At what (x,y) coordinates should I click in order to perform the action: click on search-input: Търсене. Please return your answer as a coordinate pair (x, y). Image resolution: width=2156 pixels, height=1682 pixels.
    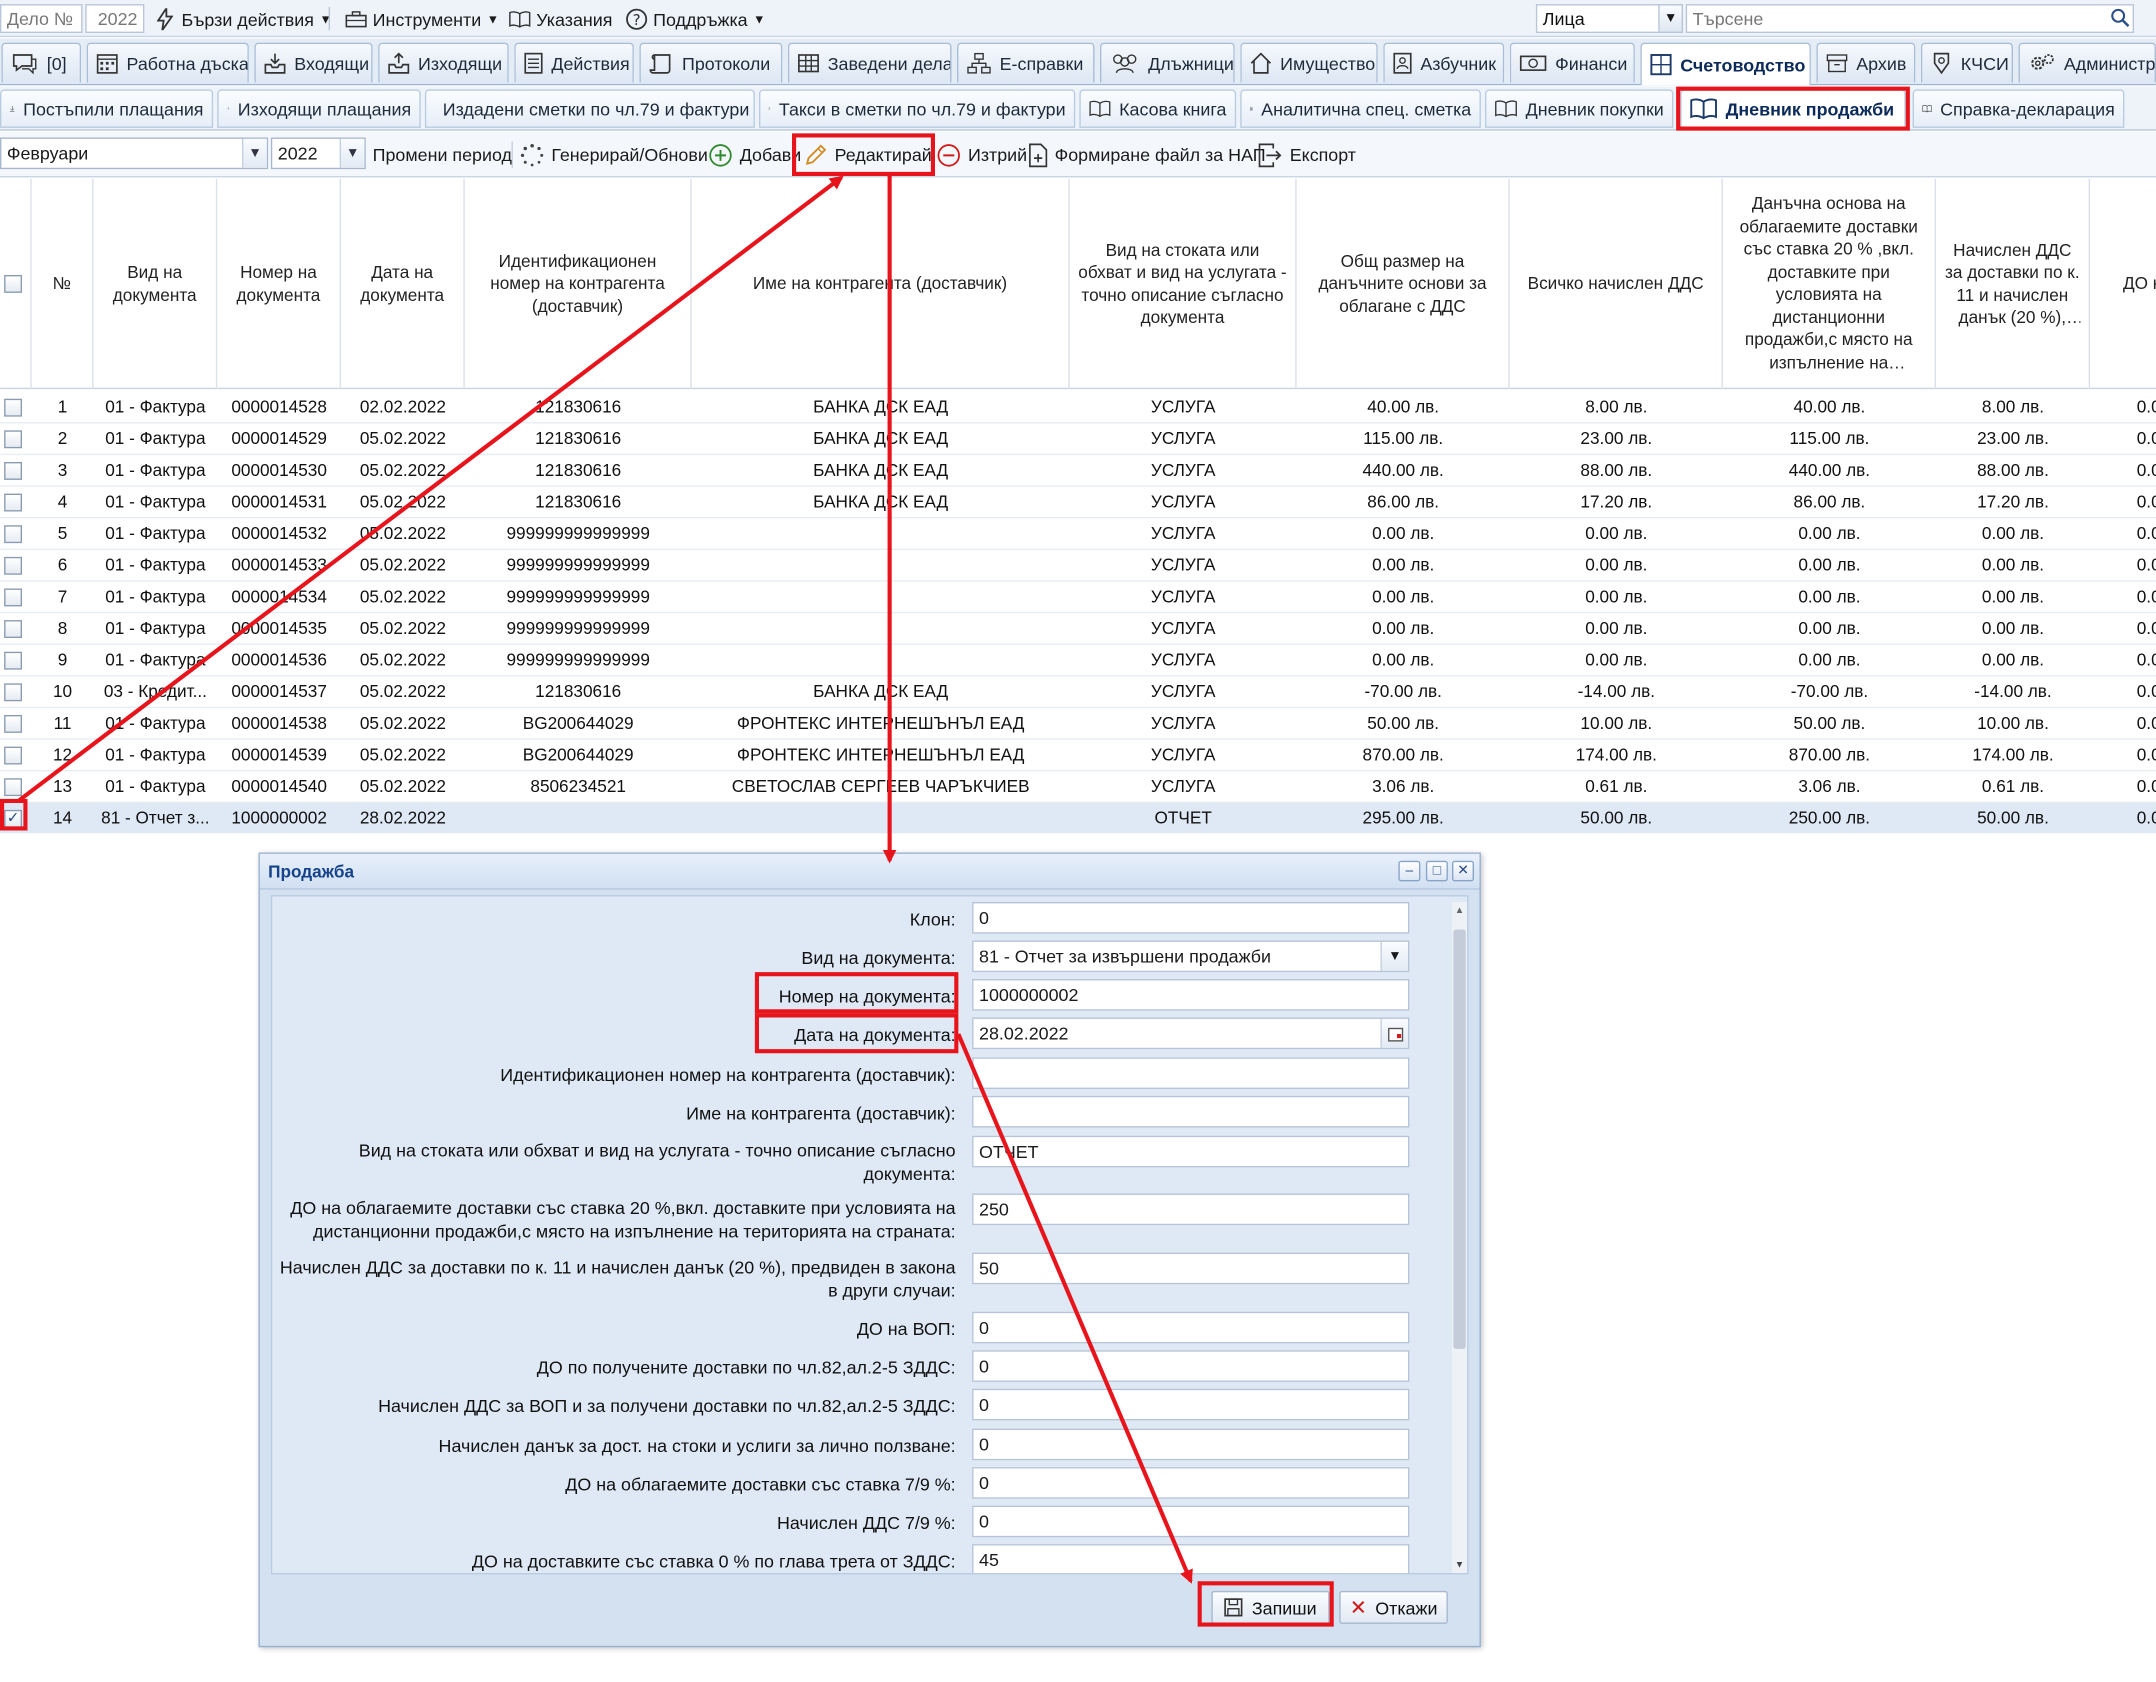
    Looking at the image, I should click on (1909, 18).